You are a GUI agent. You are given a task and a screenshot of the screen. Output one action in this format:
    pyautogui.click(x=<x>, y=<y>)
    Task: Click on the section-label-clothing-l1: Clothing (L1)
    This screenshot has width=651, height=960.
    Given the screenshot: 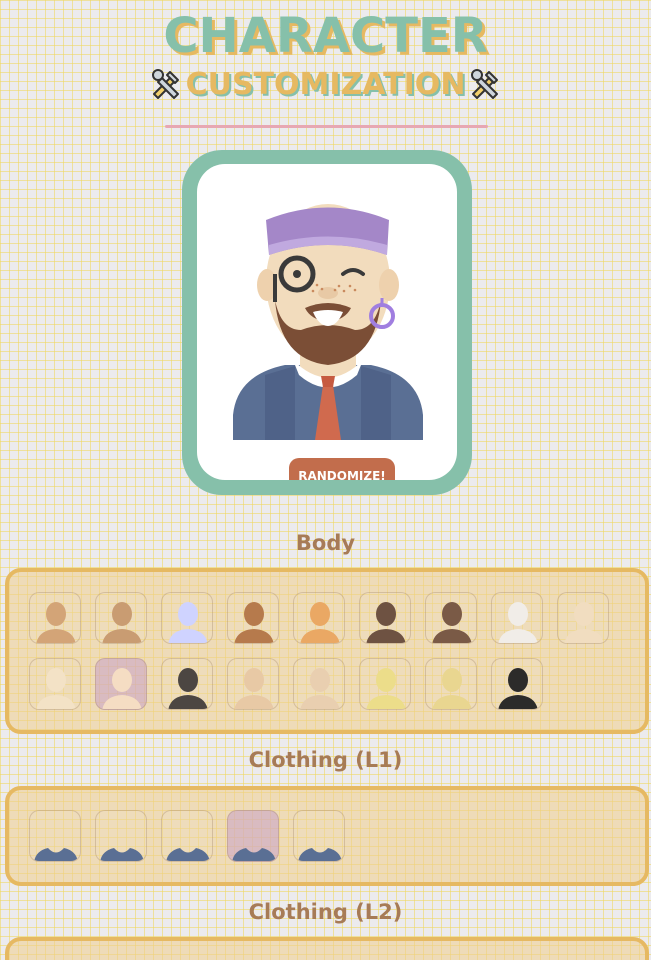 What is the action you would take?
    pyautogui.click(x=325, y=760)
    